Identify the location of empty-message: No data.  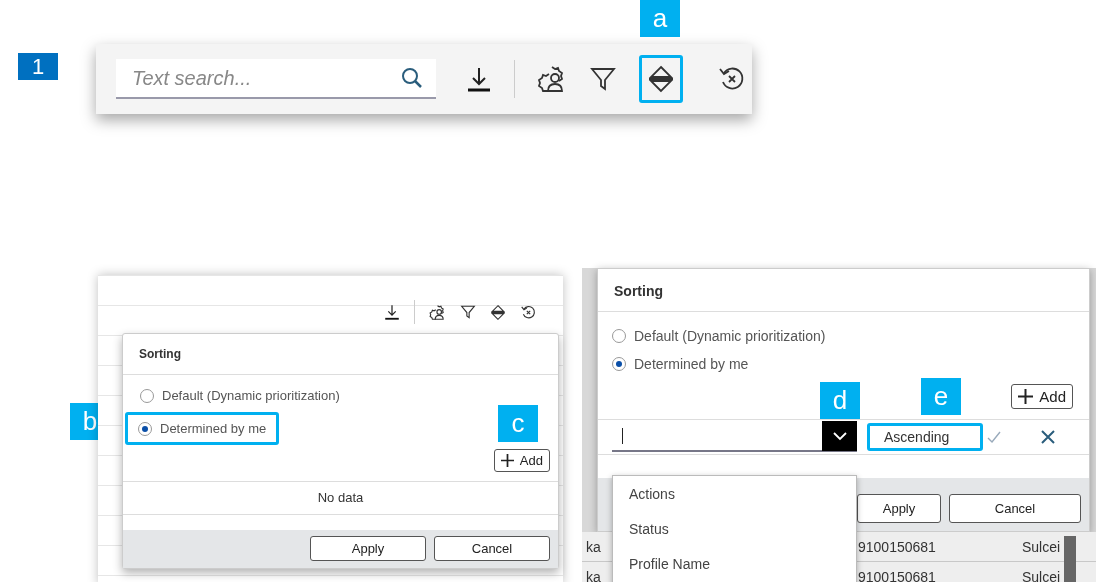
(340, 498).